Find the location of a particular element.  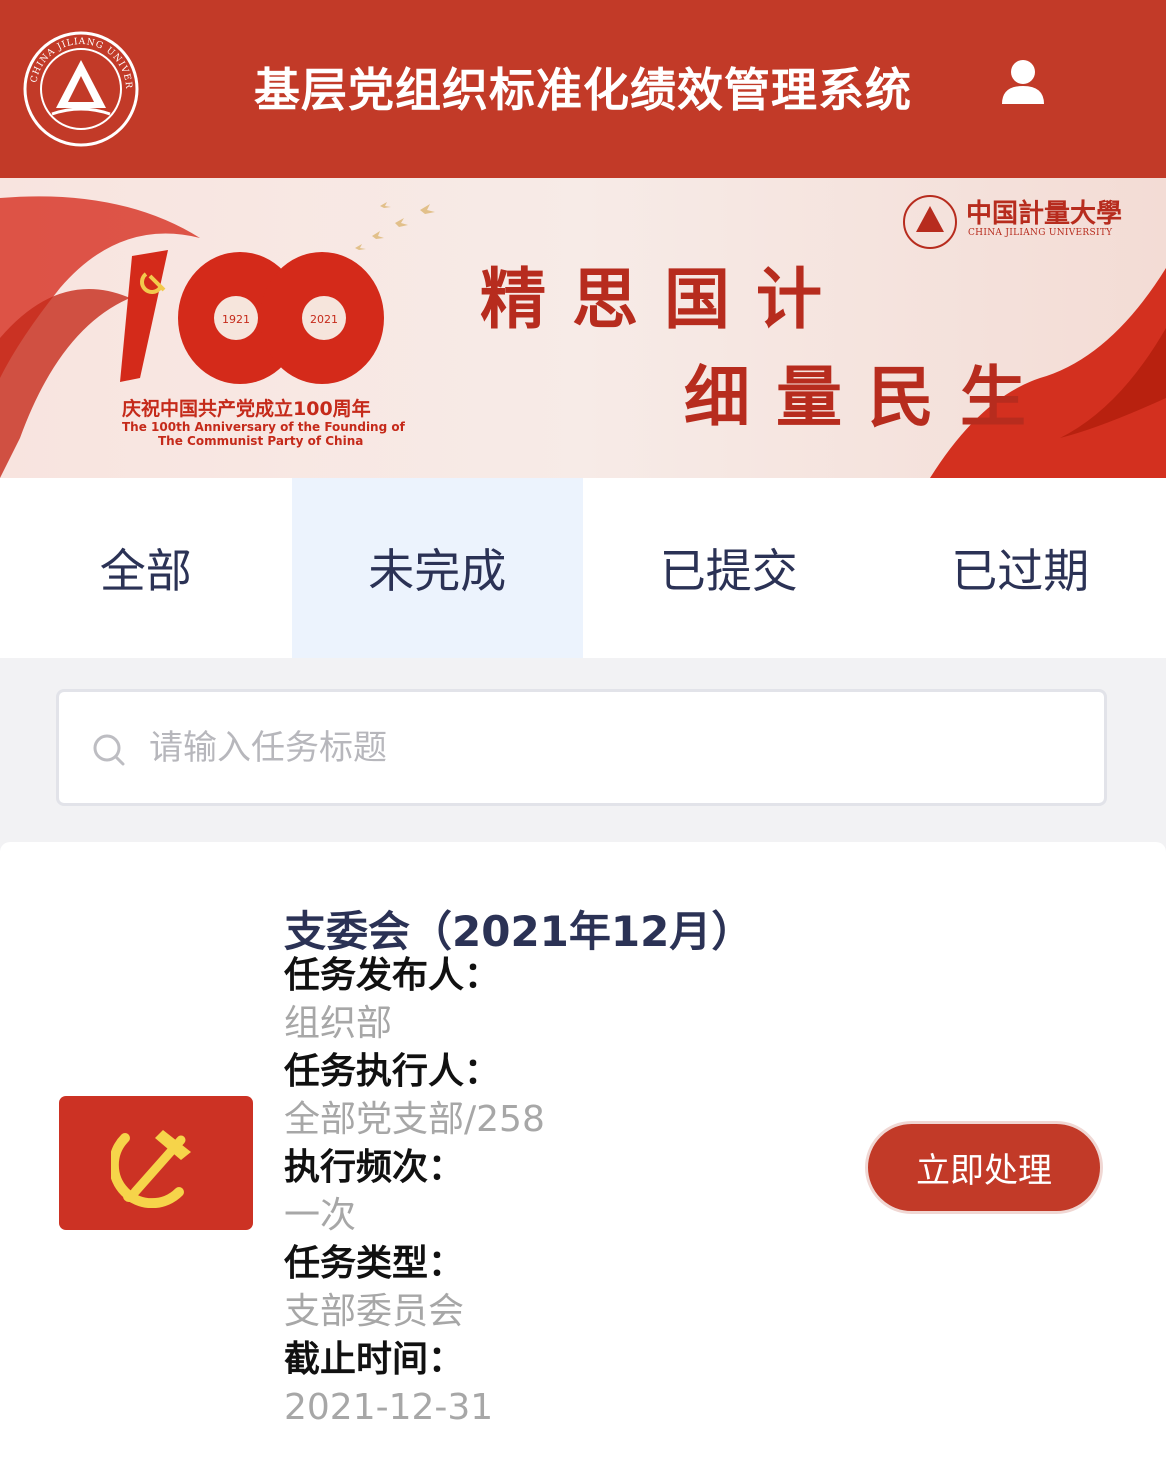

field-label-frequency: 执行频次： is located at coordinates (374, 1168).